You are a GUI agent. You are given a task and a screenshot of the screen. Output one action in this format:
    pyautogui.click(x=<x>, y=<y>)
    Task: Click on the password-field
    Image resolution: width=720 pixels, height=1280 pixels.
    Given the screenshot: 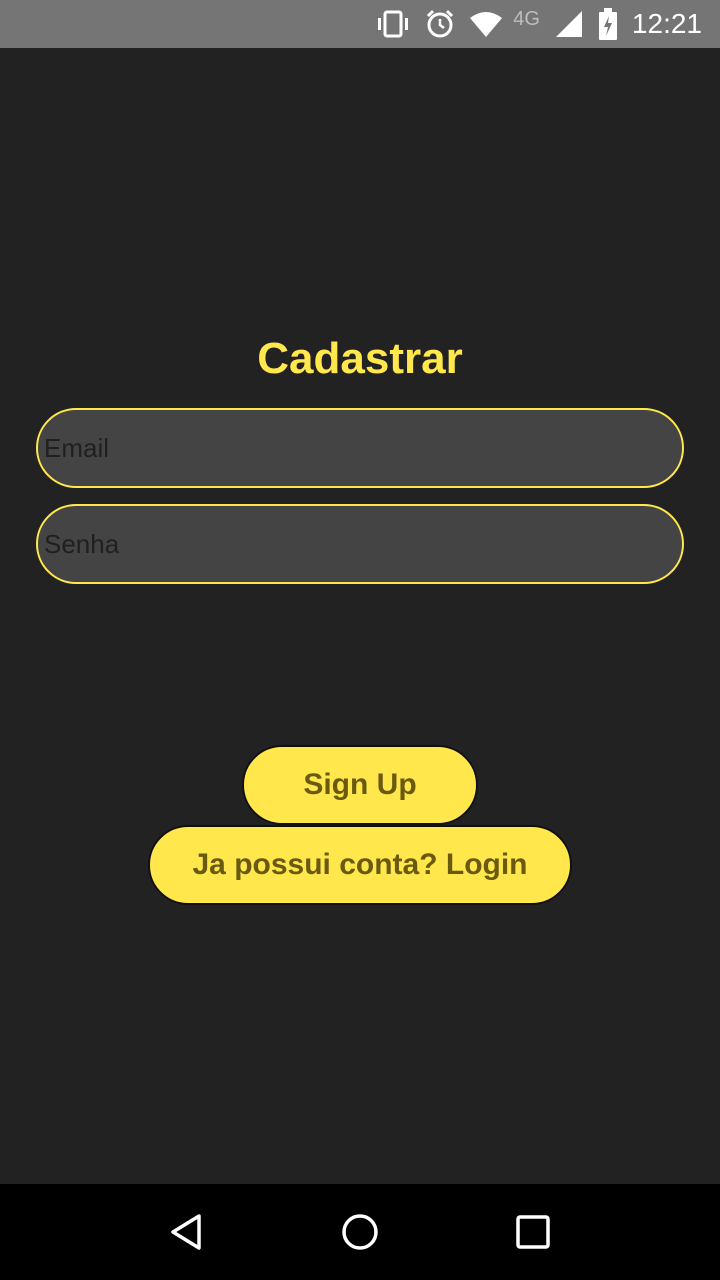 What is the action you would take?
    pyautogui.click(x=360, y=544)
    